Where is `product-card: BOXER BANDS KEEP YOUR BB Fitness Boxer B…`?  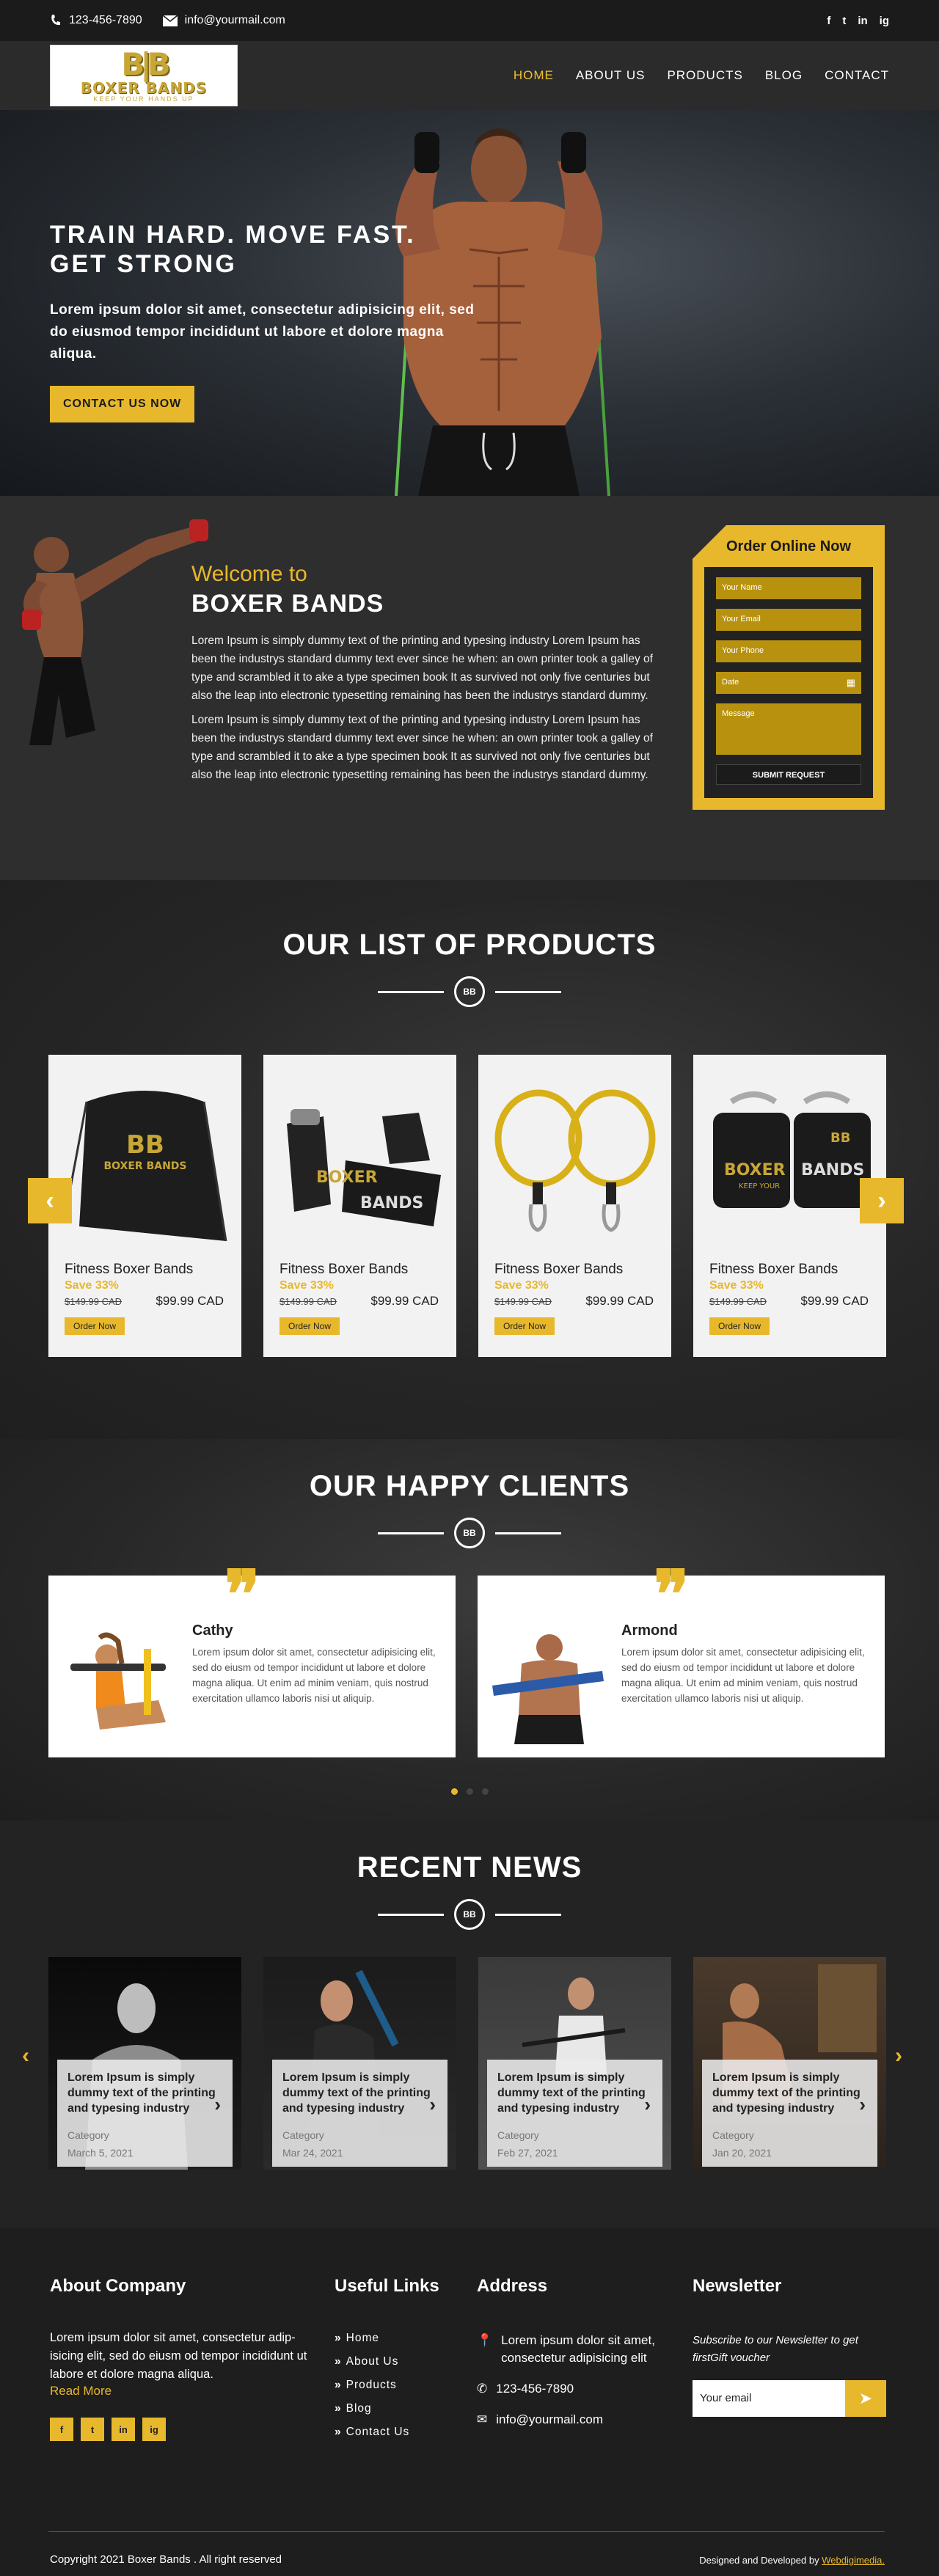
product-card: BOXER BANDS KEEP YOUR BB Fitness Boxer B… is located at coordinates (789, 1206).